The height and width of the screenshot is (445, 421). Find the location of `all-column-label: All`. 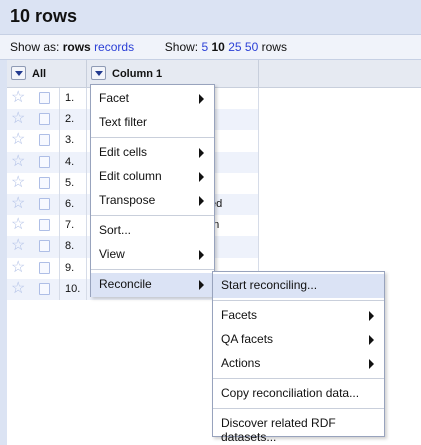

all-column-label: All is located at coordinates (39, 74).